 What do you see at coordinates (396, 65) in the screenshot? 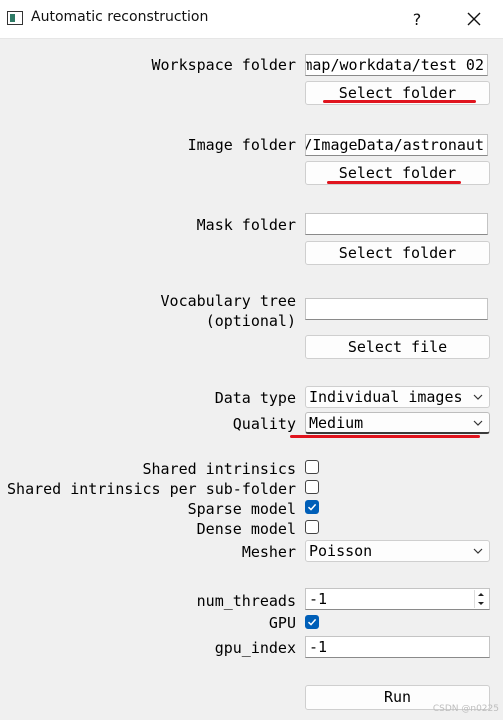
I see `workspace-folder-input: .map/workdata/test 02` at bounding box center [396, 65].